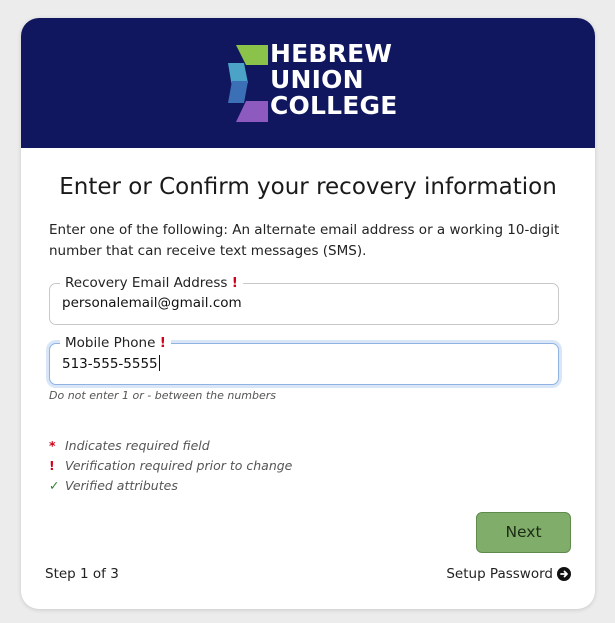  I want to click on logo-line-3: COLLEGE, so click(334, 105).